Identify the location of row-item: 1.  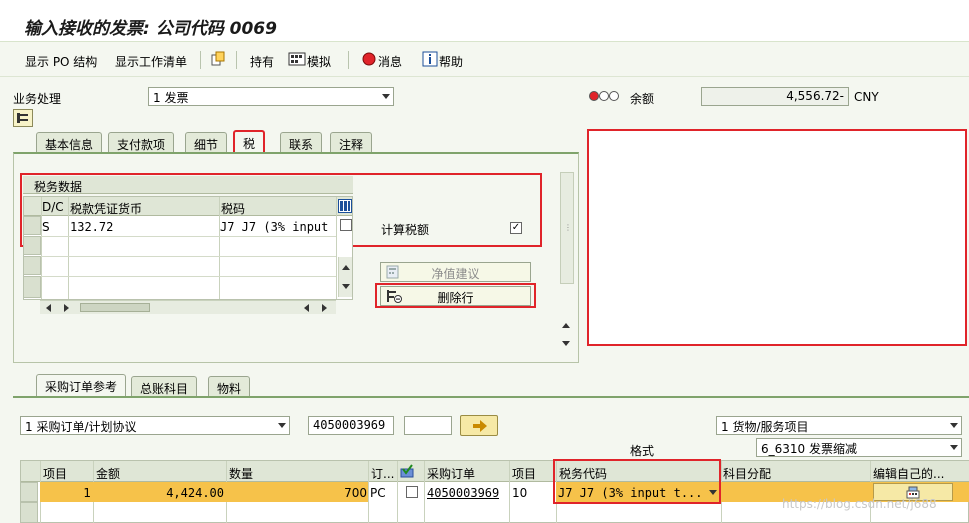
(67, 493).